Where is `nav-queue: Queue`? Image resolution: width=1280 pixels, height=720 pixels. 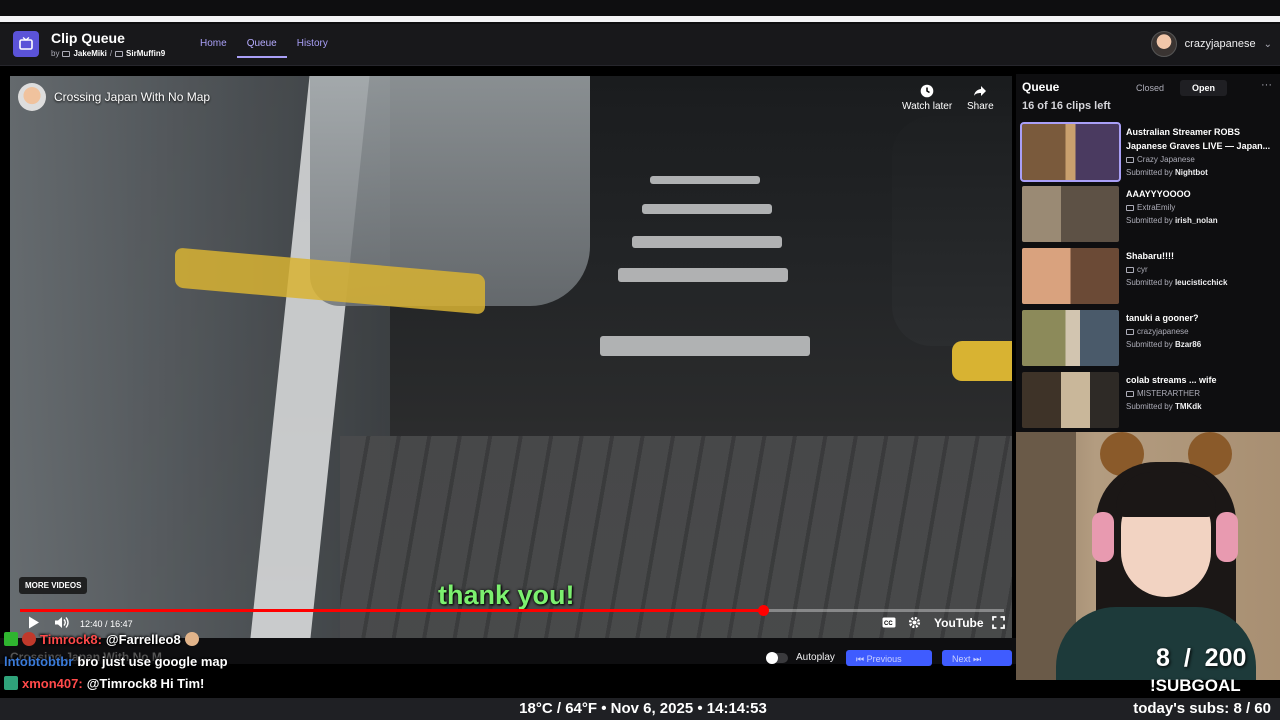 nav-queue: Queue is located at coordinates (261, 45).